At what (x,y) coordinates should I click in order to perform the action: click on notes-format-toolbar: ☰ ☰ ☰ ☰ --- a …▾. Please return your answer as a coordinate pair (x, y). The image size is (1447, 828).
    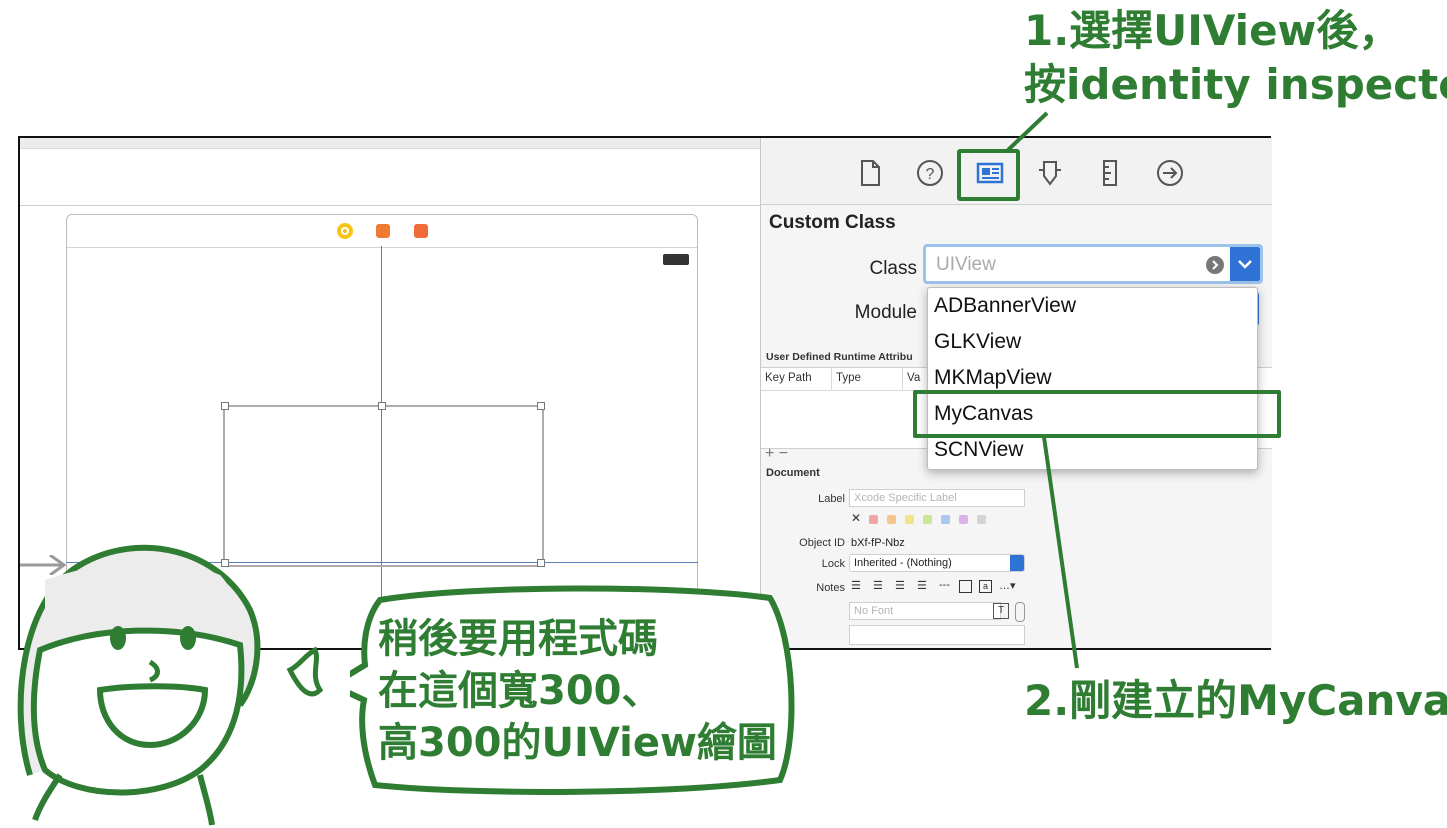
    Looking at the image, I should click on (939, 587).